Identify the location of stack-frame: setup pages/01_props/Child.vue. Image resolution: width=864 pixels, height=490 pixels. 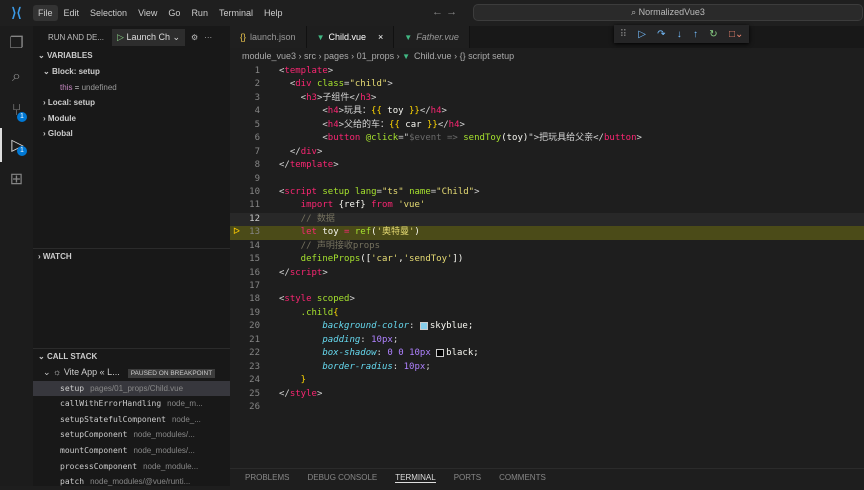
(131, 388).